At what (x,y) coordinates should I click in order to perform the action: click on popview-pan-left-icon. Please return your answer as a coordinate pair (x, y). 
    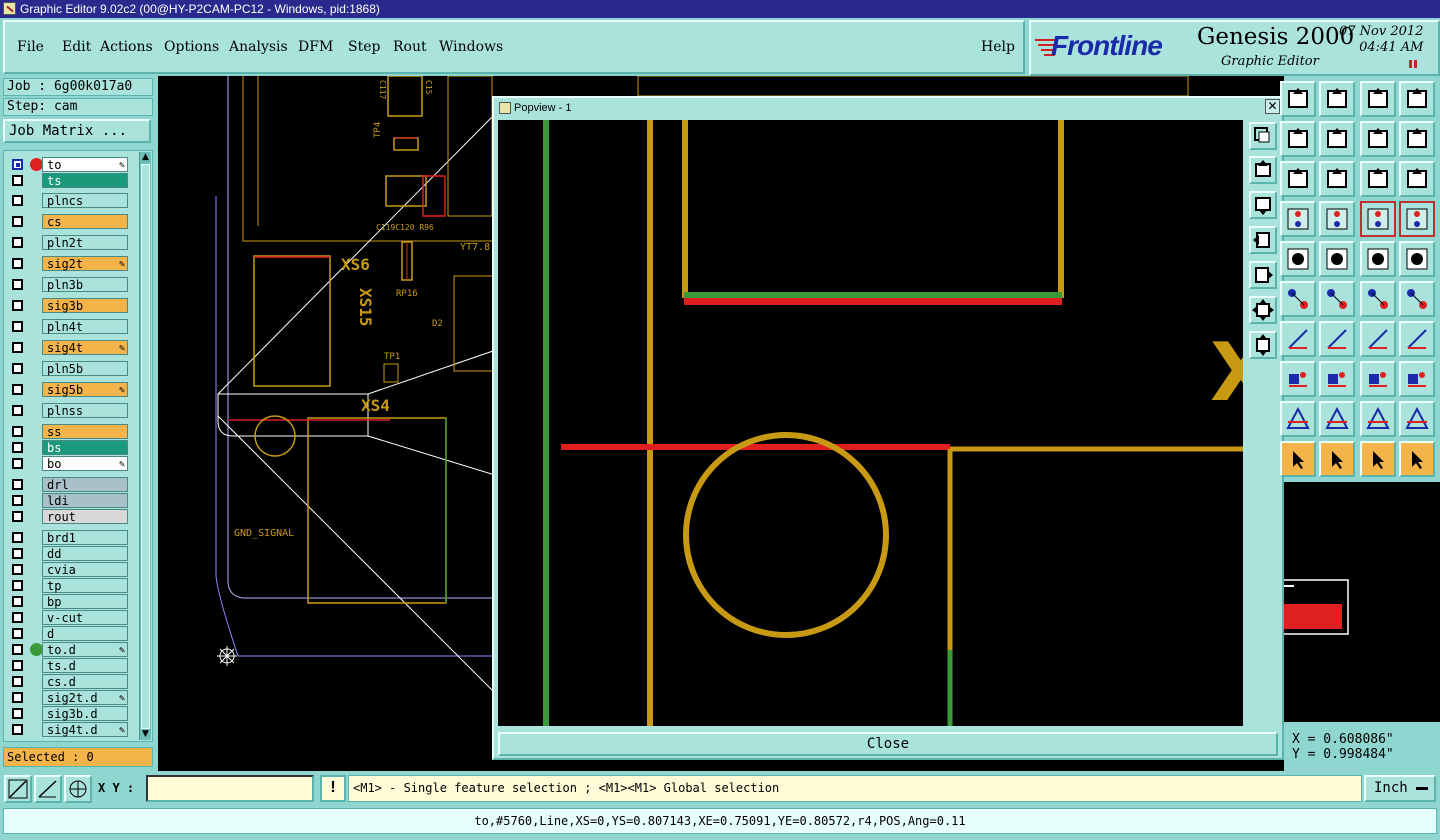
    Looking at the image, I should click on (1263, 240).